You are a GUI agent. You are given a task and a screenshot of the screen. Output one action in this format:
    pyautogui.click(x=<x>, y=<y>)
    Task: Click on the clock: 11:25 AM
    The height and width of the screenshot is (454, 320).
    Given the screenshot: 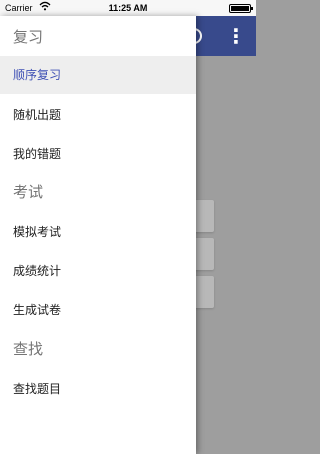 What is the action you would take?
    pyautogui.click(x=128, y=8)
    